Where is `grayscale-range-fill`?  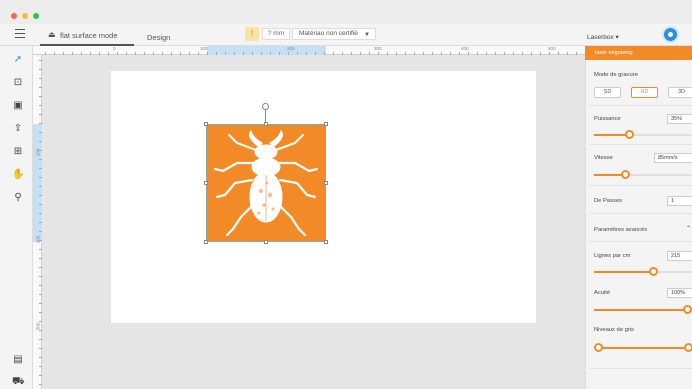 grayscale-range-fill is located at coordinates (643, 348).